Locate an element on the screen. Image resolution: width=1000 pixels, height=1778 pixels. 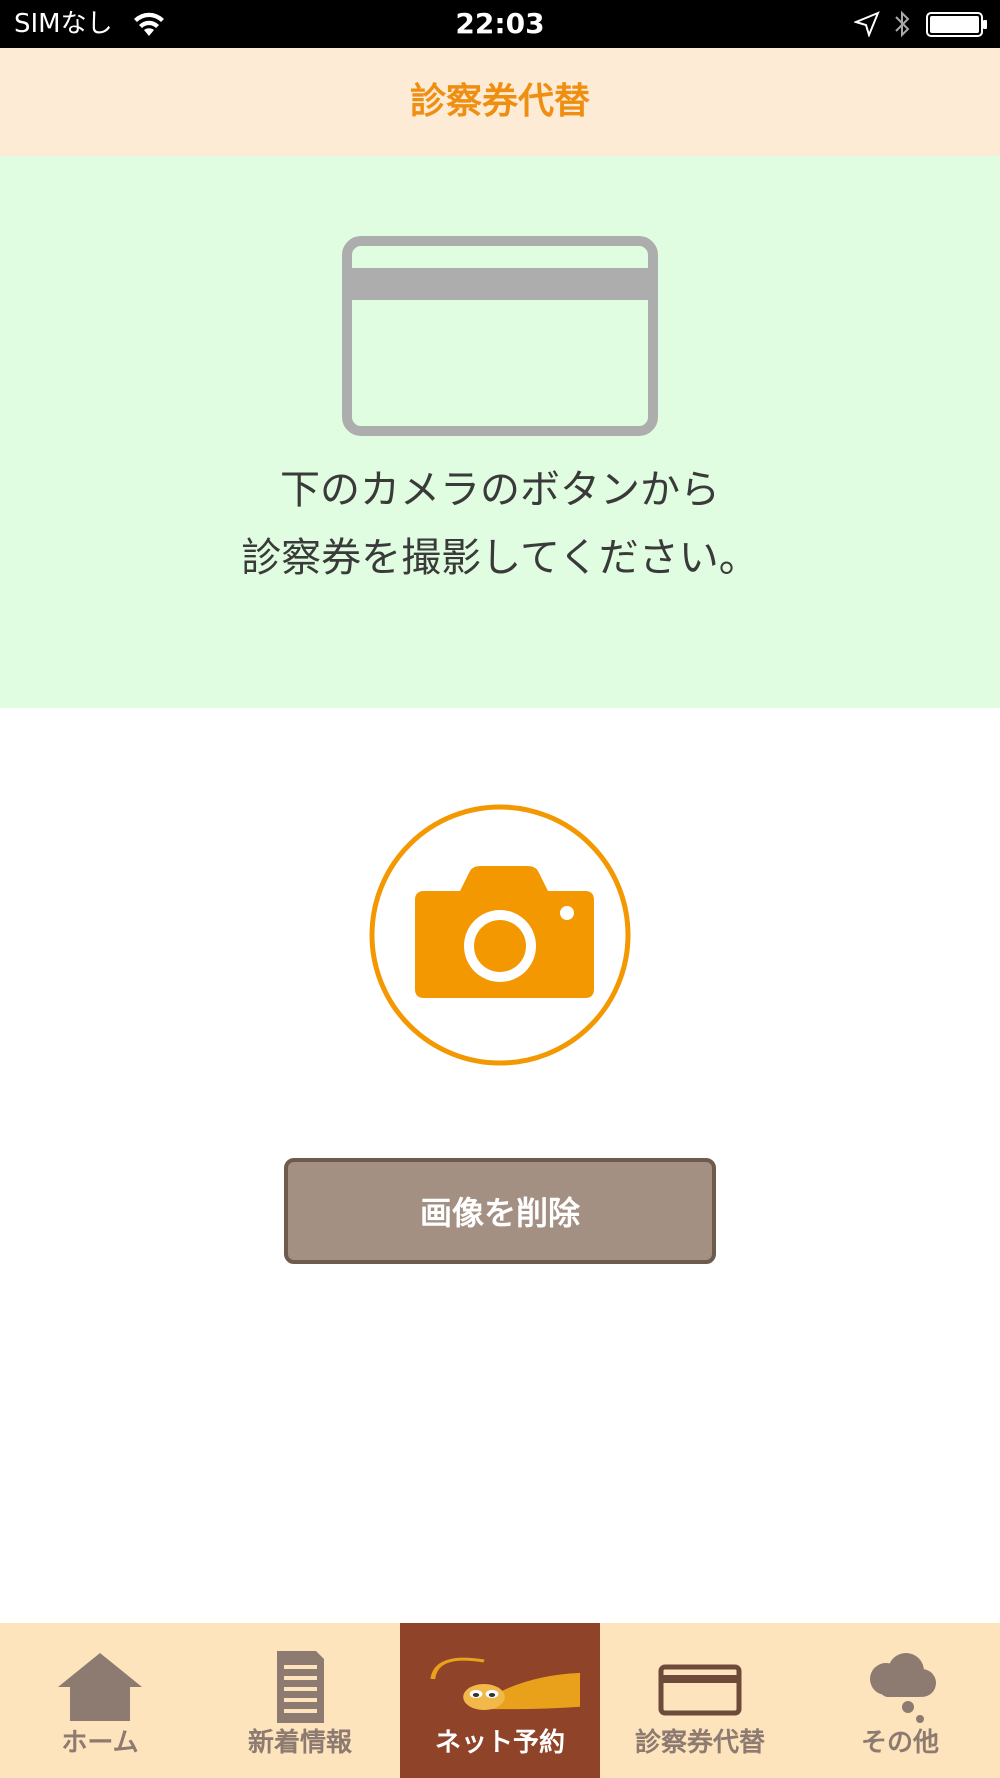
page-title: 診察券代替 is located at coordinates (499, 101).